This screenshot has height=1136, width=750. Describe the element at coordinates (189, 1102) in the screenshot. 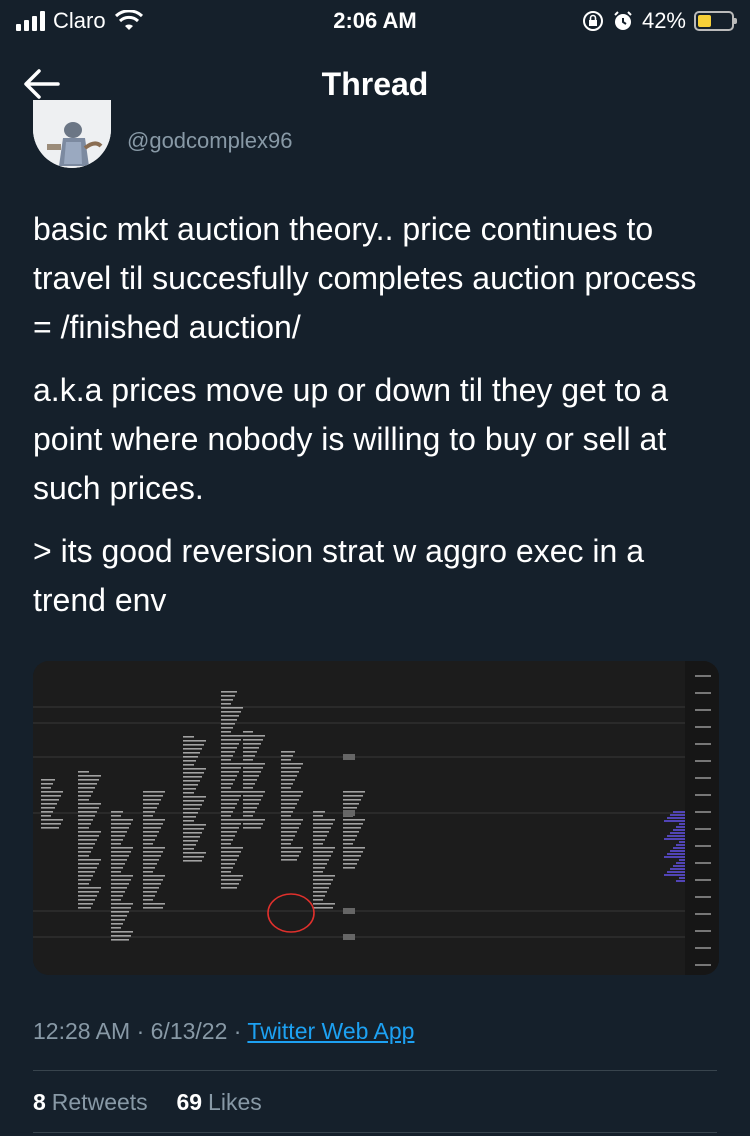

I see `likes-count: 69` at that location.